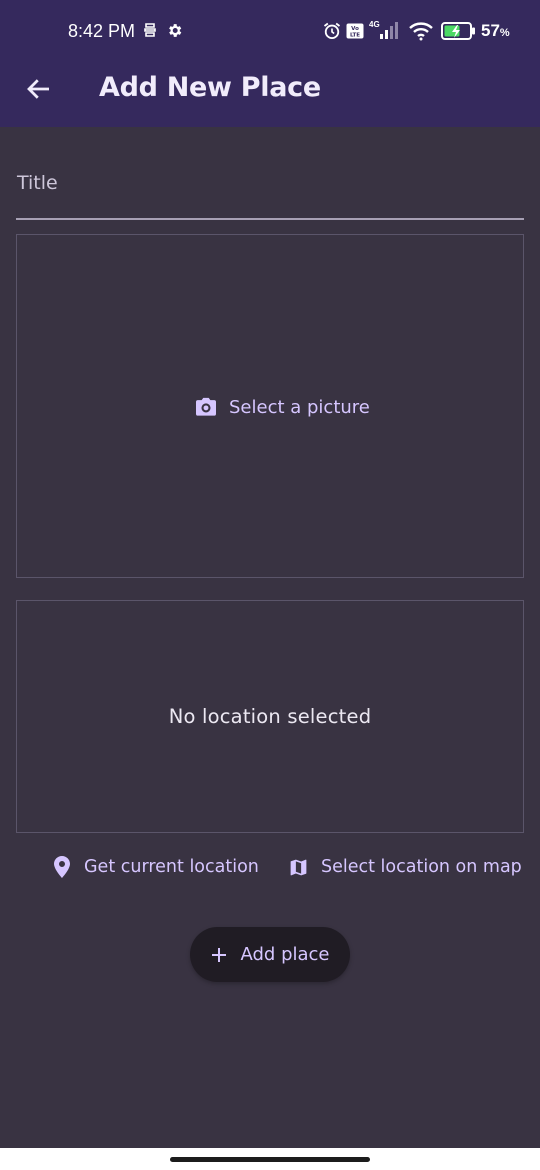 This screenshot has width=540, height=1170. Describe the element at coordinates (355, 36) in the screenshot. I see `svg-text: LTE` at that location.